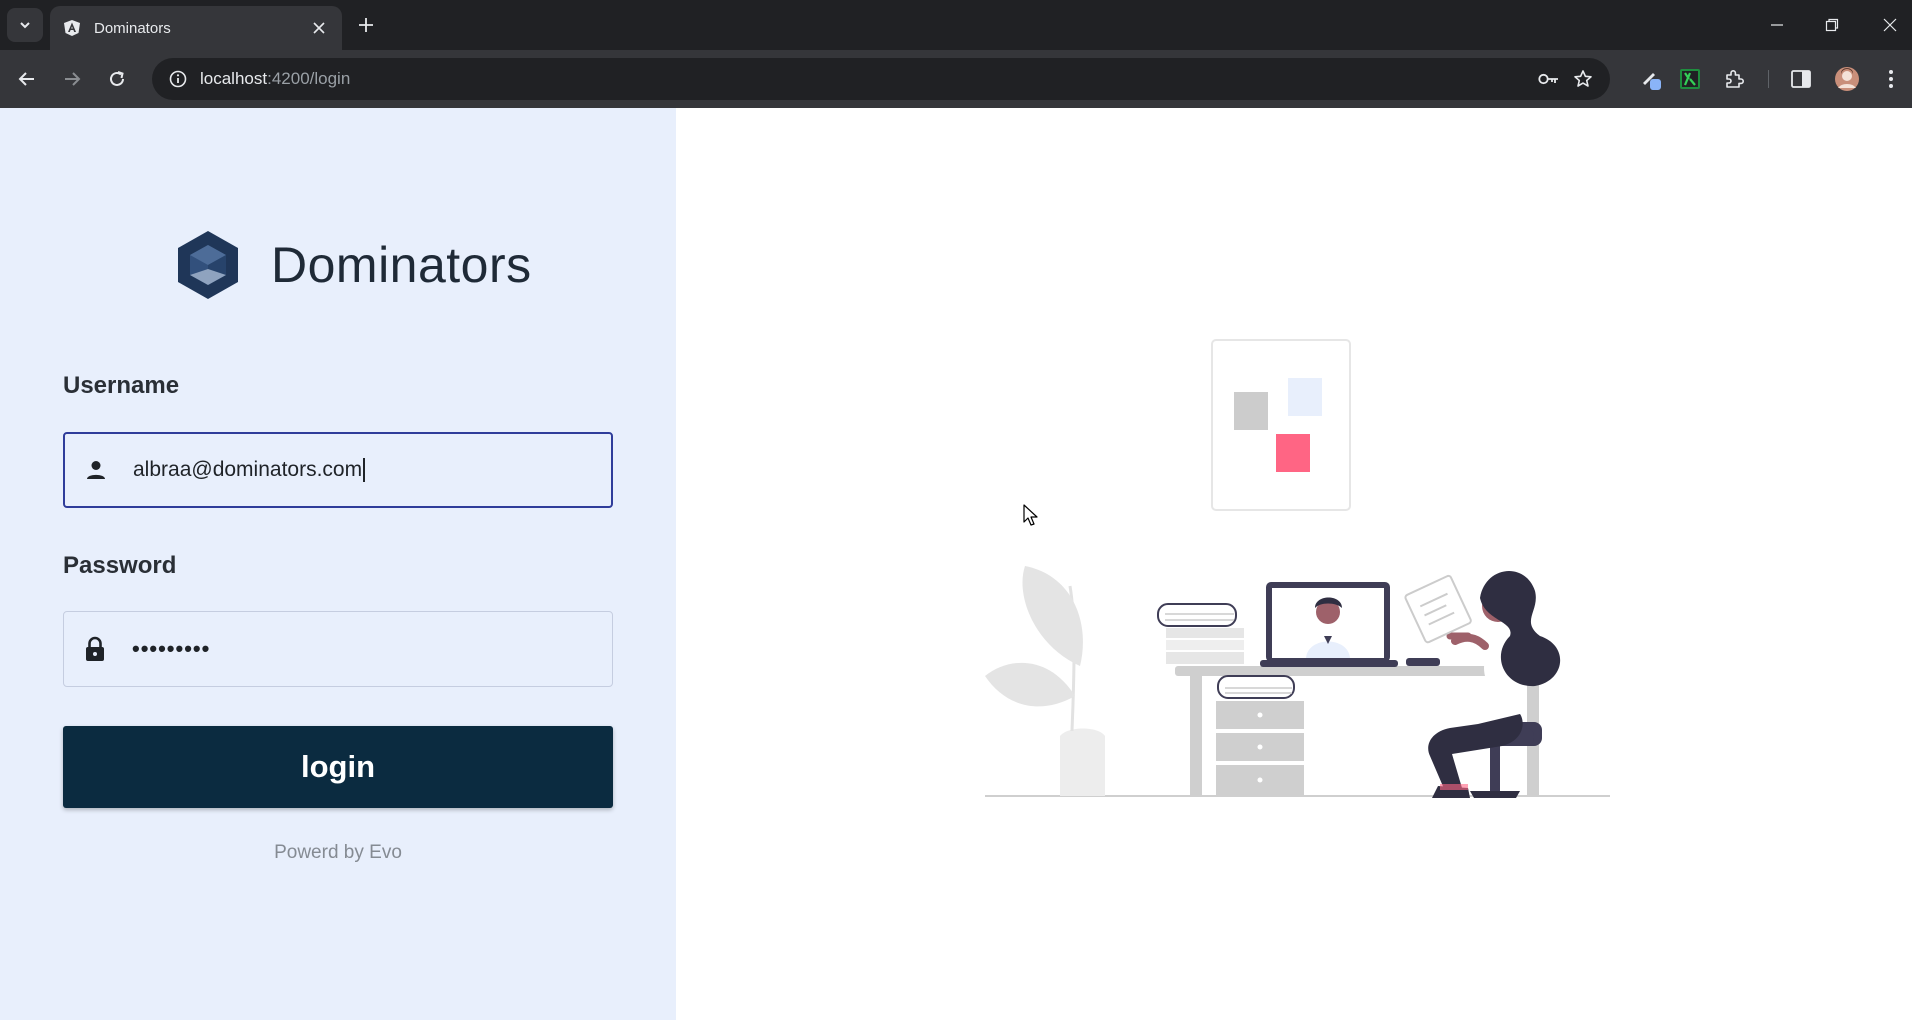 This screenshot has height=1020, width=1912. What do you see at coordinates (178, 79) in the screenshot?
I see `site-info-icon` at bounding box center [178, 79].